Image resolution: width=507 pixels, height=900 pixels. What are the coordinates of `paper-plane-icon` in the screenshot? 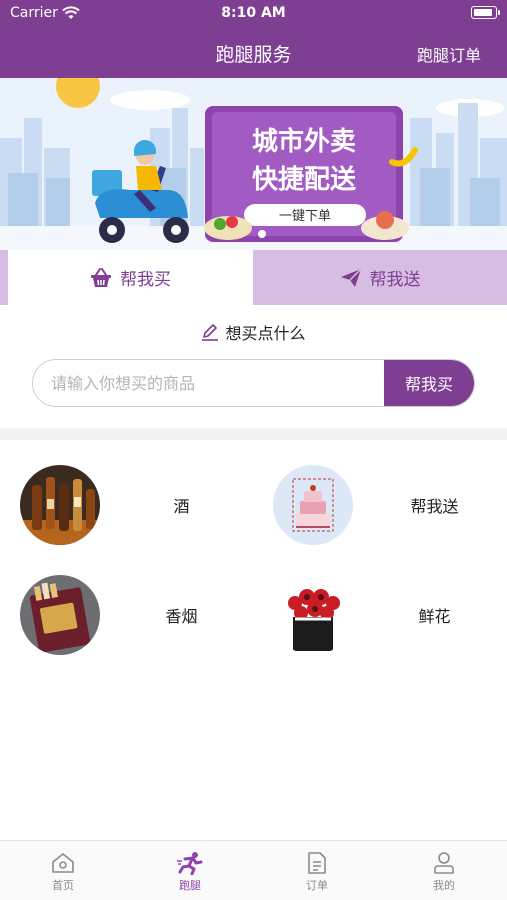 It's located at (351, 277).